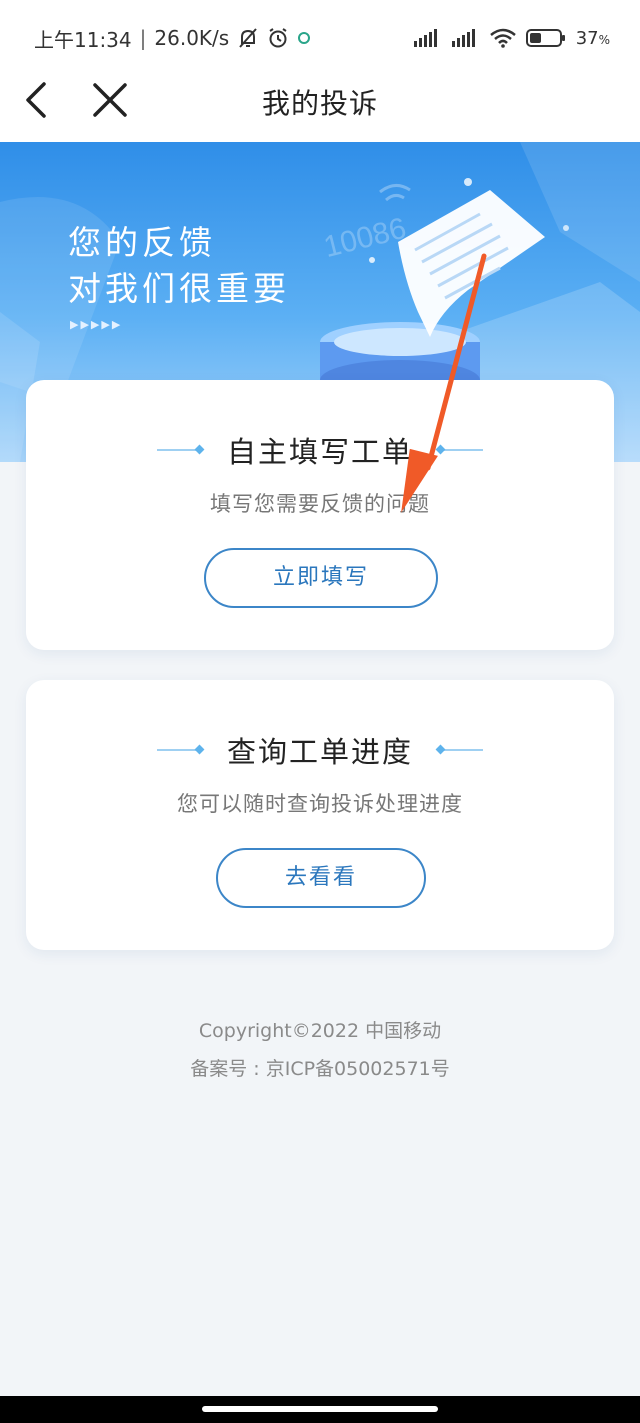 Image resolution: width=640 pixels, height=1423 pixels. What do you see at coordinates (320, 804) in the screenshot?
I see `card-subtitle: 您可以随时查询投诉处理进度` at bounding box center [320, 804].